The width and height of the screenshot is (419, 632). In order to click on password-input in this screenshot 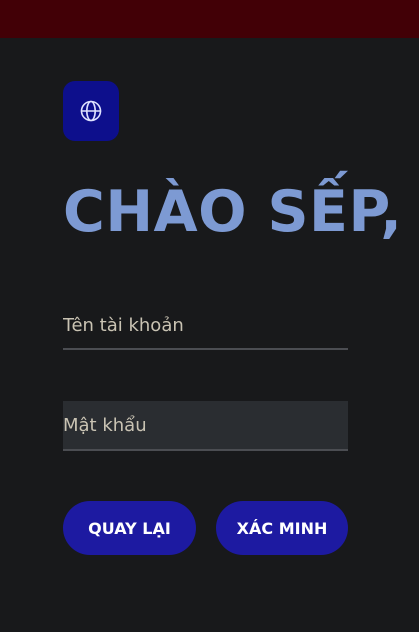, I will do `click(205, 426)`.